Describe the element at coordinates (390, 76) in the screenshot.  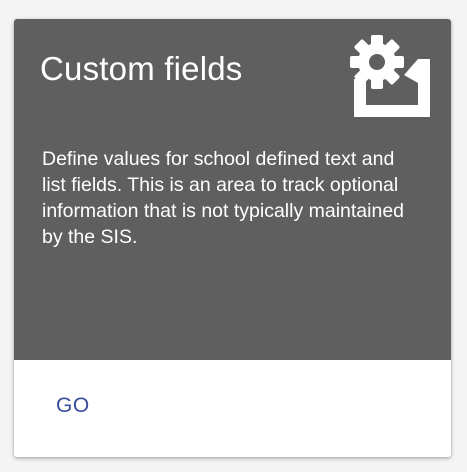
I see `settings-applications-icon` at that location.